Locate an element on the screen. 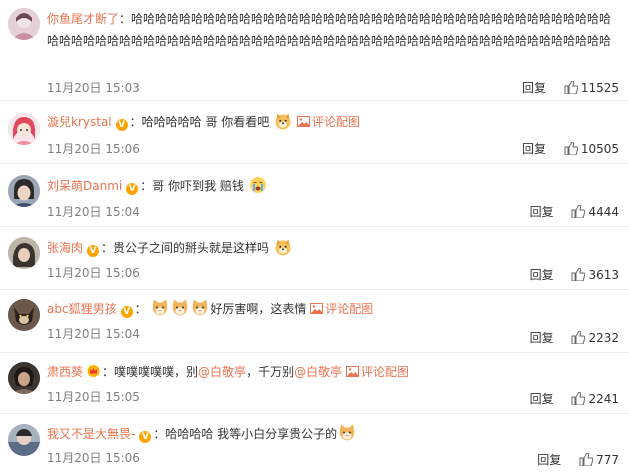  like-button: 3613 is located at coordinates (595, 275).